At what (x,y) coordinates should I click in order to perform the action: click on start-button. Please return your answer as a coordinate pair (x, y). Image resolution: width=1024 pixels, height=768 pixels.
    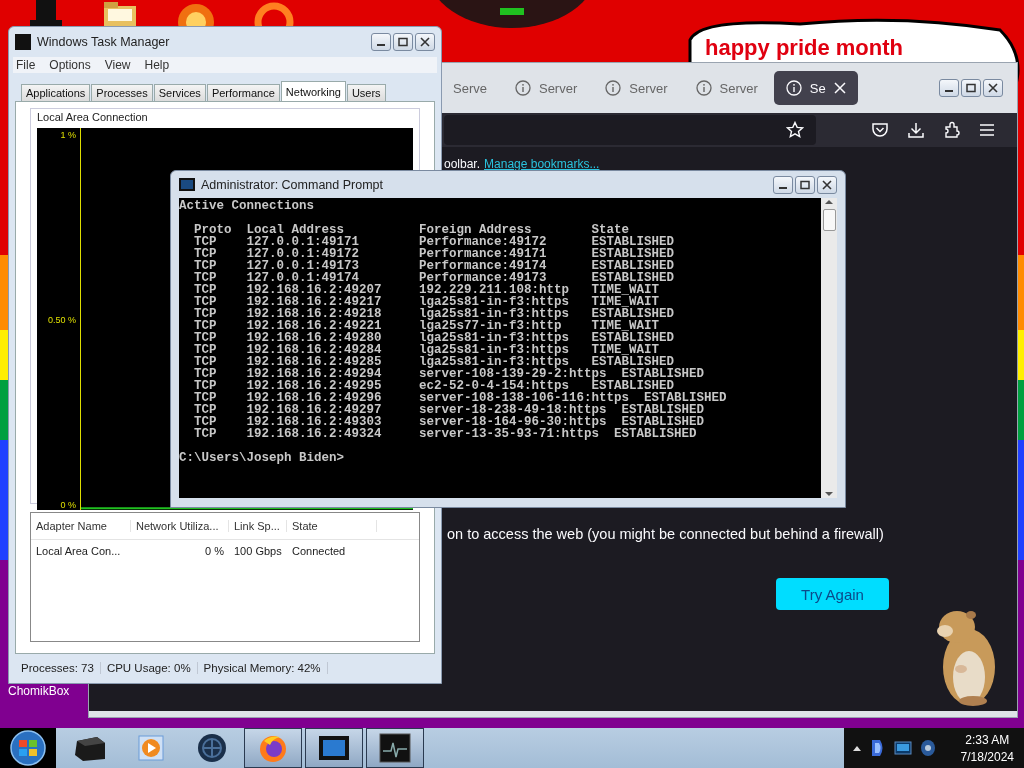
    Looking at the image, I should click on (28, 748).